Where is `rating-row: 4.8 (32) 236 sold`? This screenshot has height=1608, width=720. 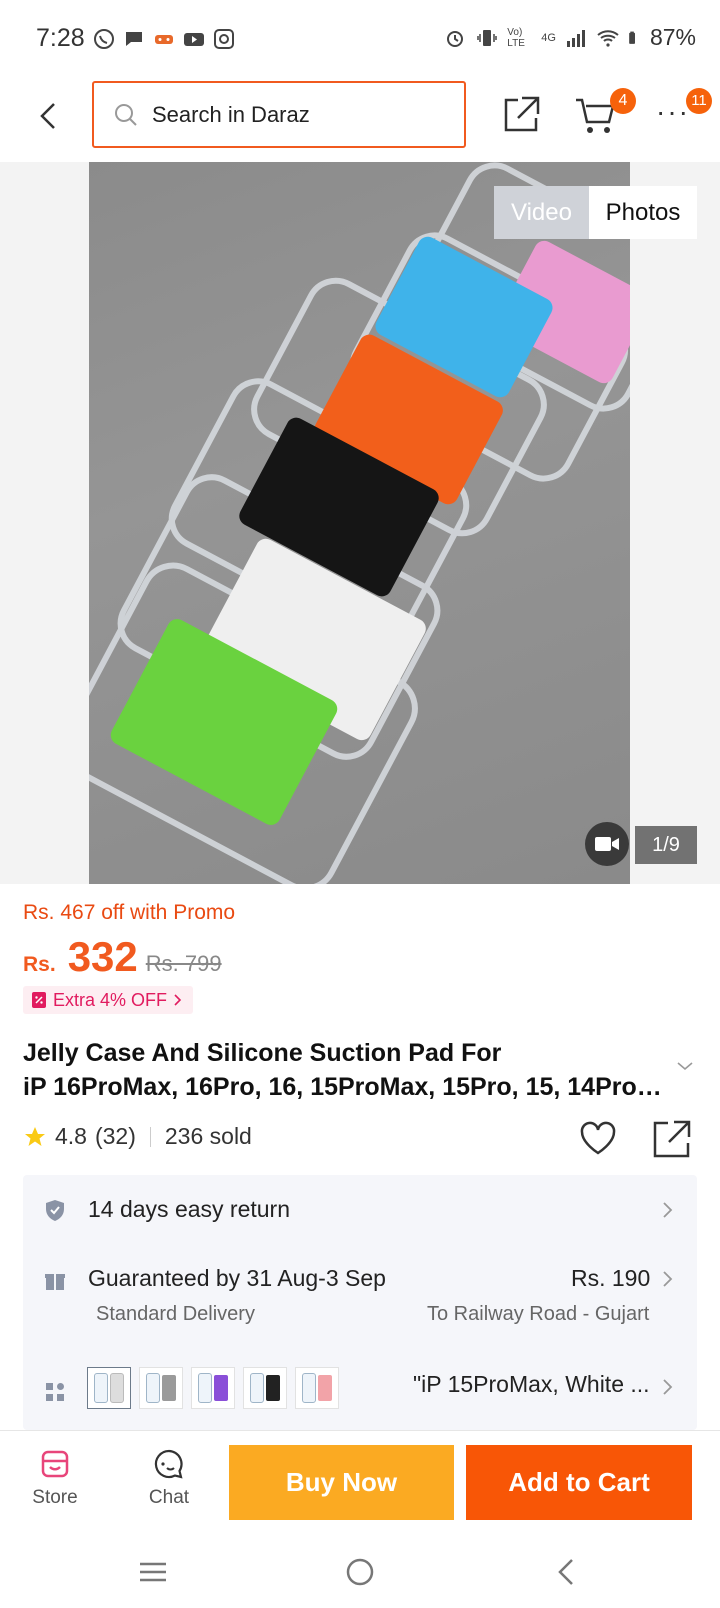 rating-row: 4.8 (32) 236 sold is located at coordinates (137, 1136).